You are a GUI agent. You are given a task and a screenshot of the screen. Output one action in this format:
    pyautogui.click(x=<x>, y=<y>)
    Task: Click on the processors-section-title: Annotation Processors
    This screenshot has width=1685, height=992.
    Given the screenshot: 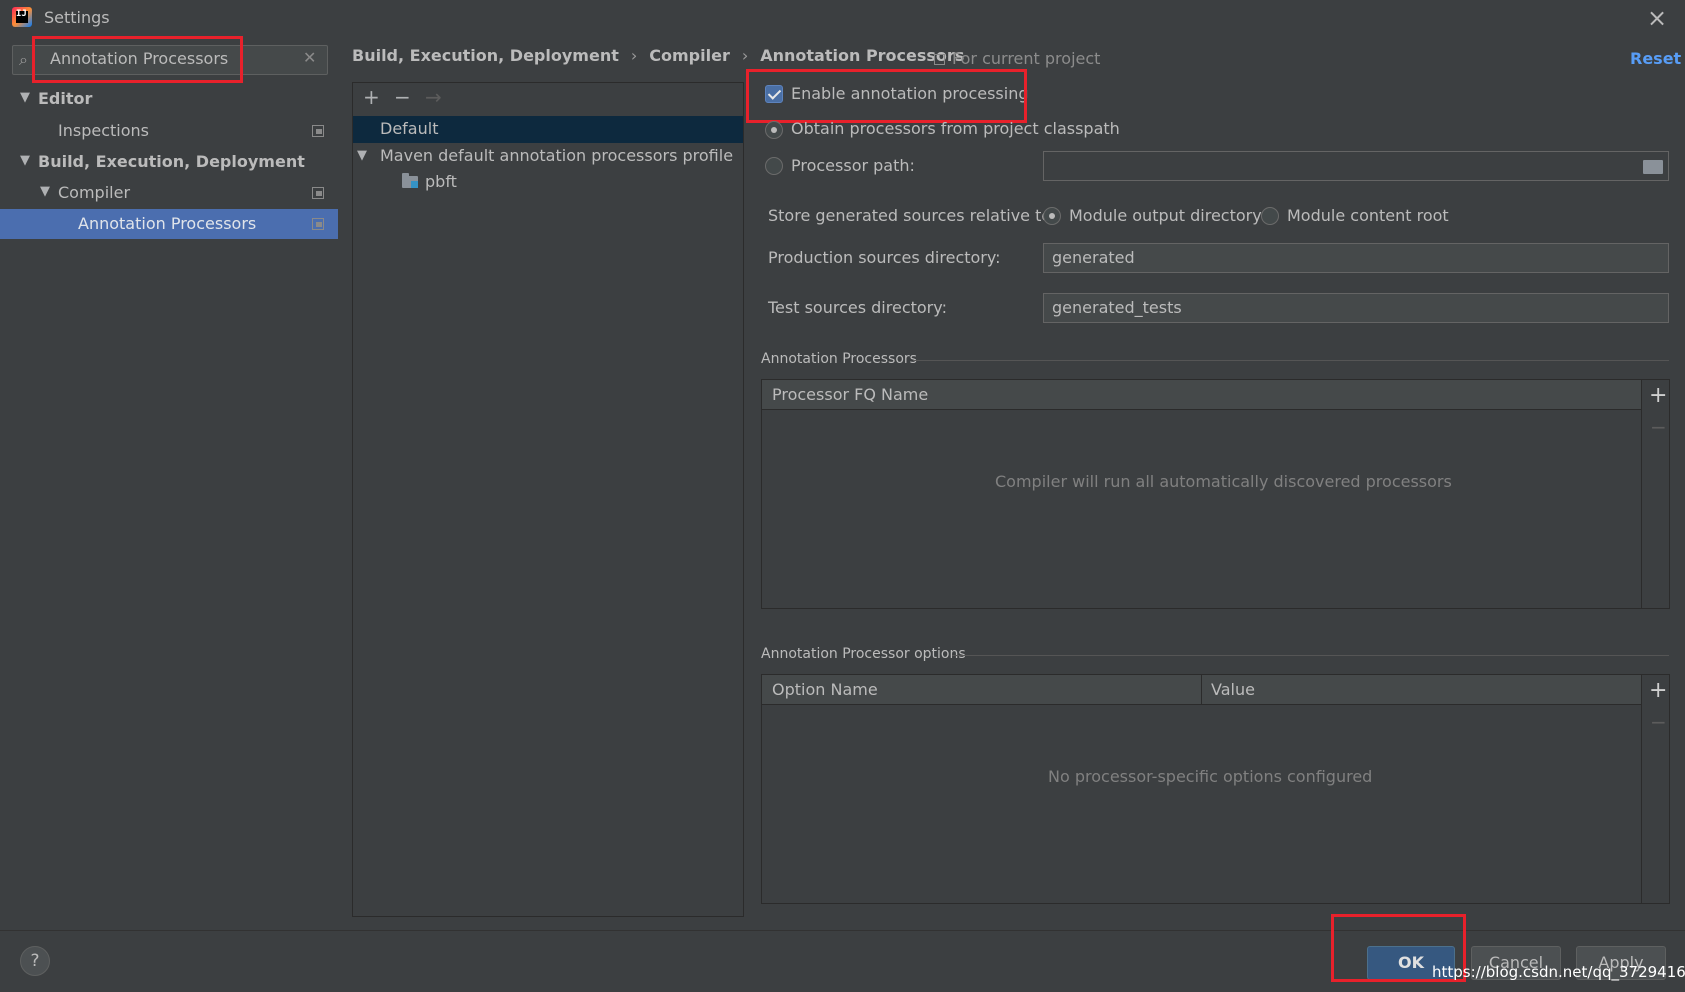 What is the action you would take?
    pyautogui.click(x=839, y=359)
    